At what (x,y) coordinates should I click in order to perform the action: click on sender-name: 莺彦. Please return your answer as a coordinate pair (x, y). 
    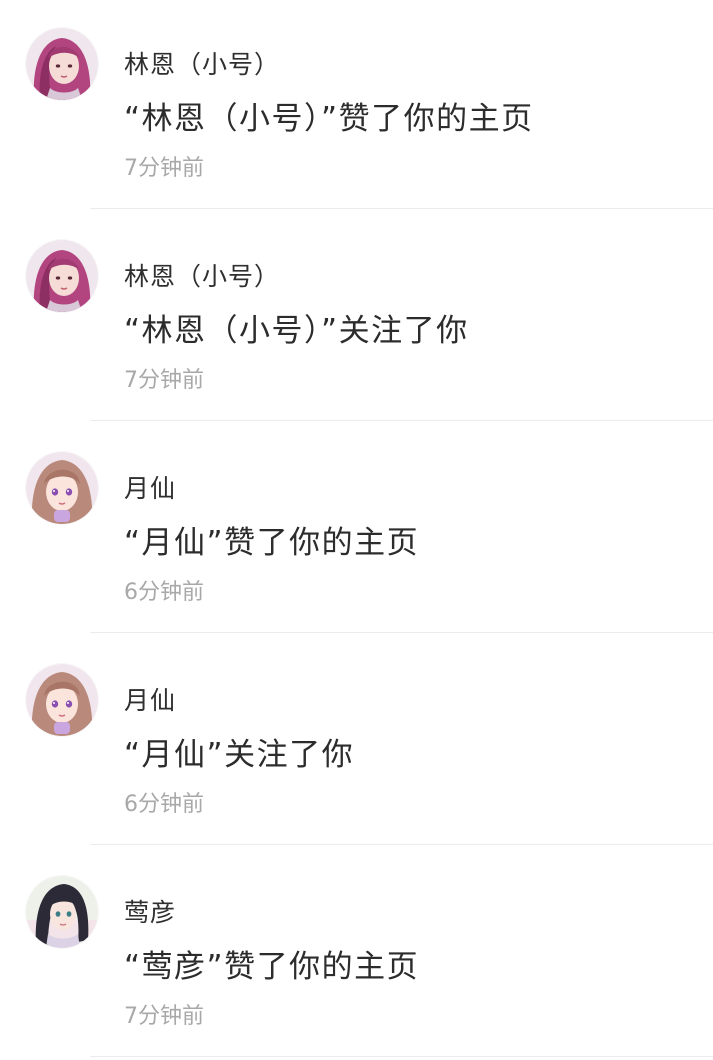
    Looking at the image, I should click on (150, 913).